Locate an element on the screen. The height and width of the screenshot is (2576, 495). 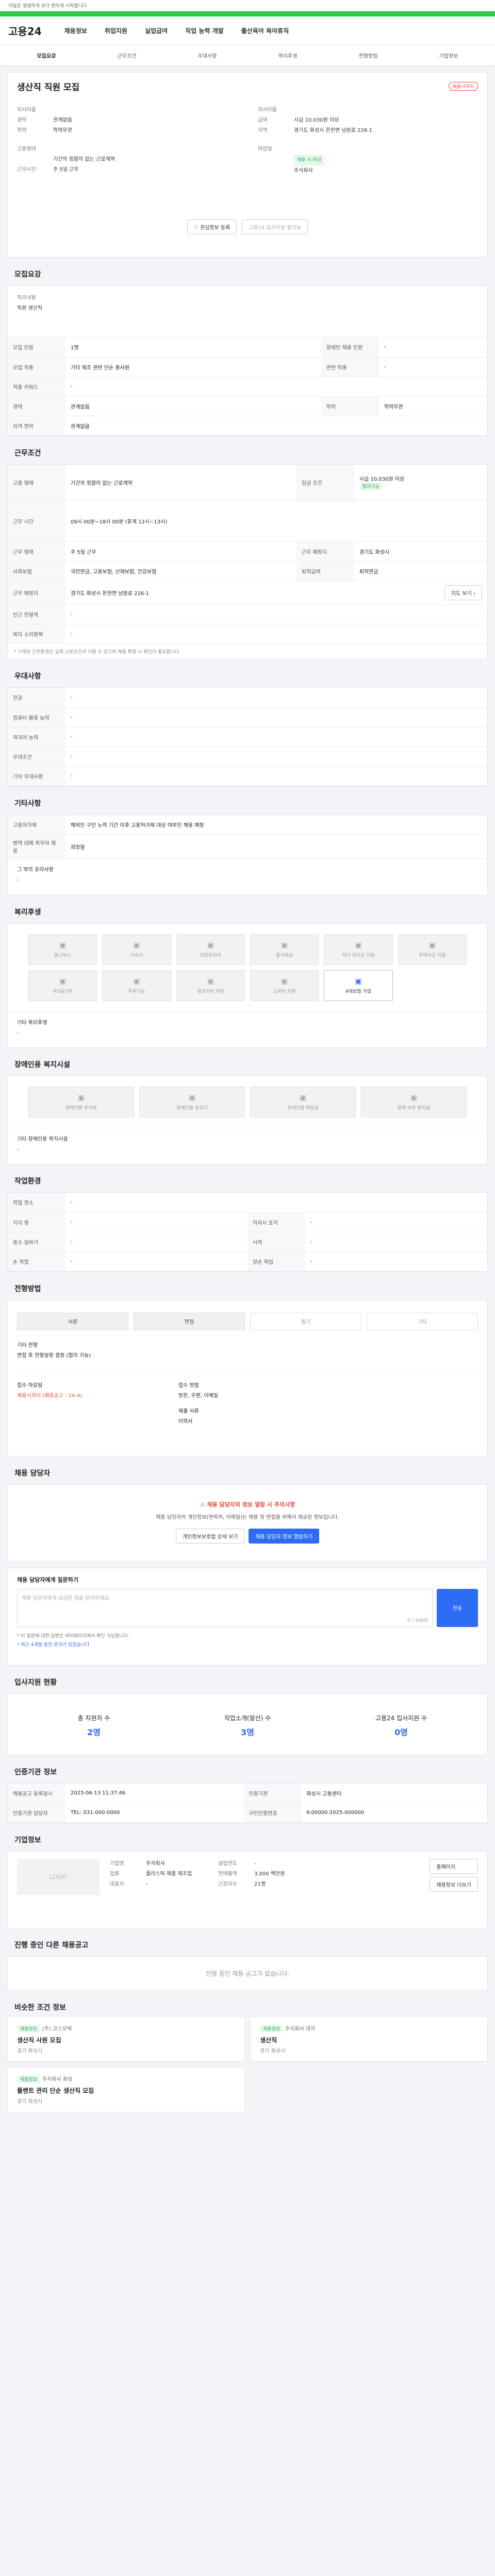
table-row: 고용허가제 해외인 구인 노력 기간 이후 고용허가제 대상 여부인 채용 예정 is located at coordinates (247, 825).